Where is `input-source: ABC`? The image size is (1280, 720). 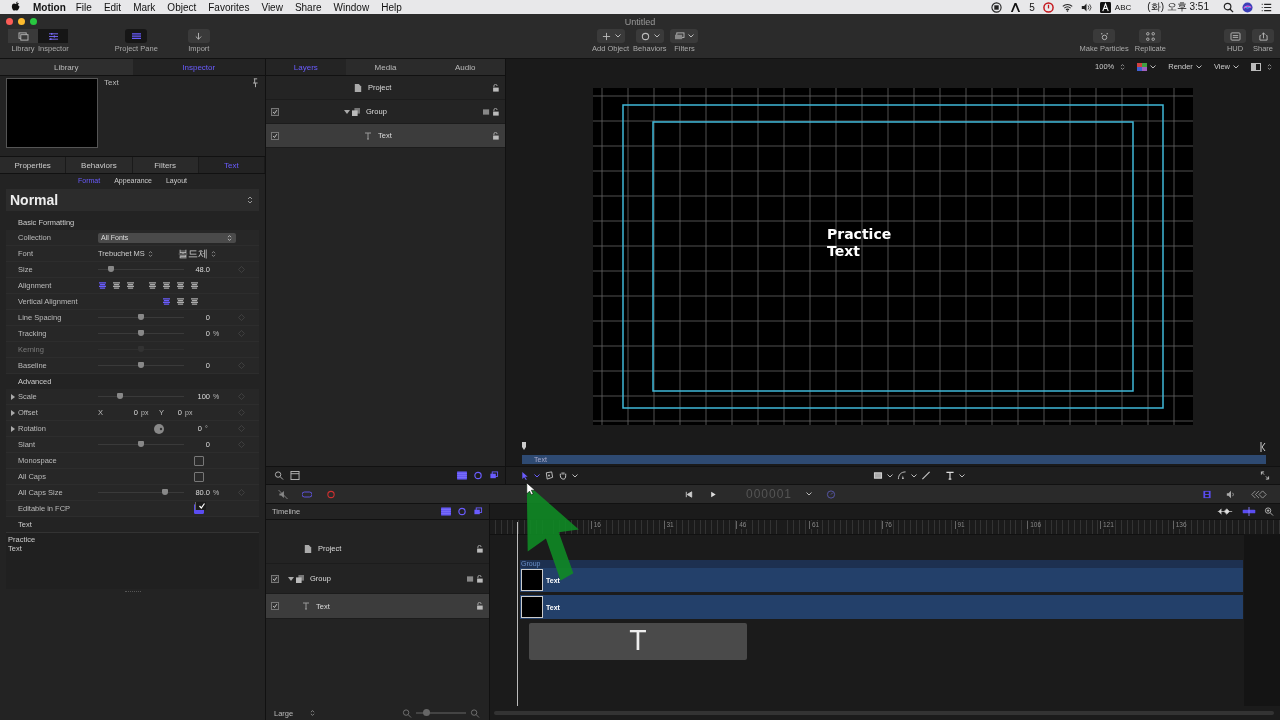
input-source: ABC is located at coordinates (1123, 7).